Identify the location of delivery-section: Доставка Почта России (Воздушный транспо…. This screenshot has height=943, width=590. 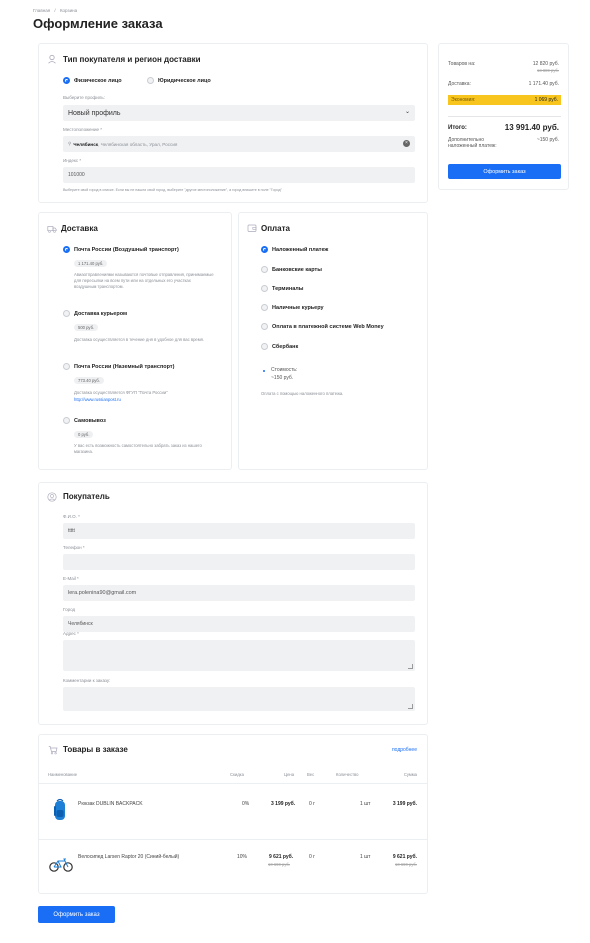
(135, 341).